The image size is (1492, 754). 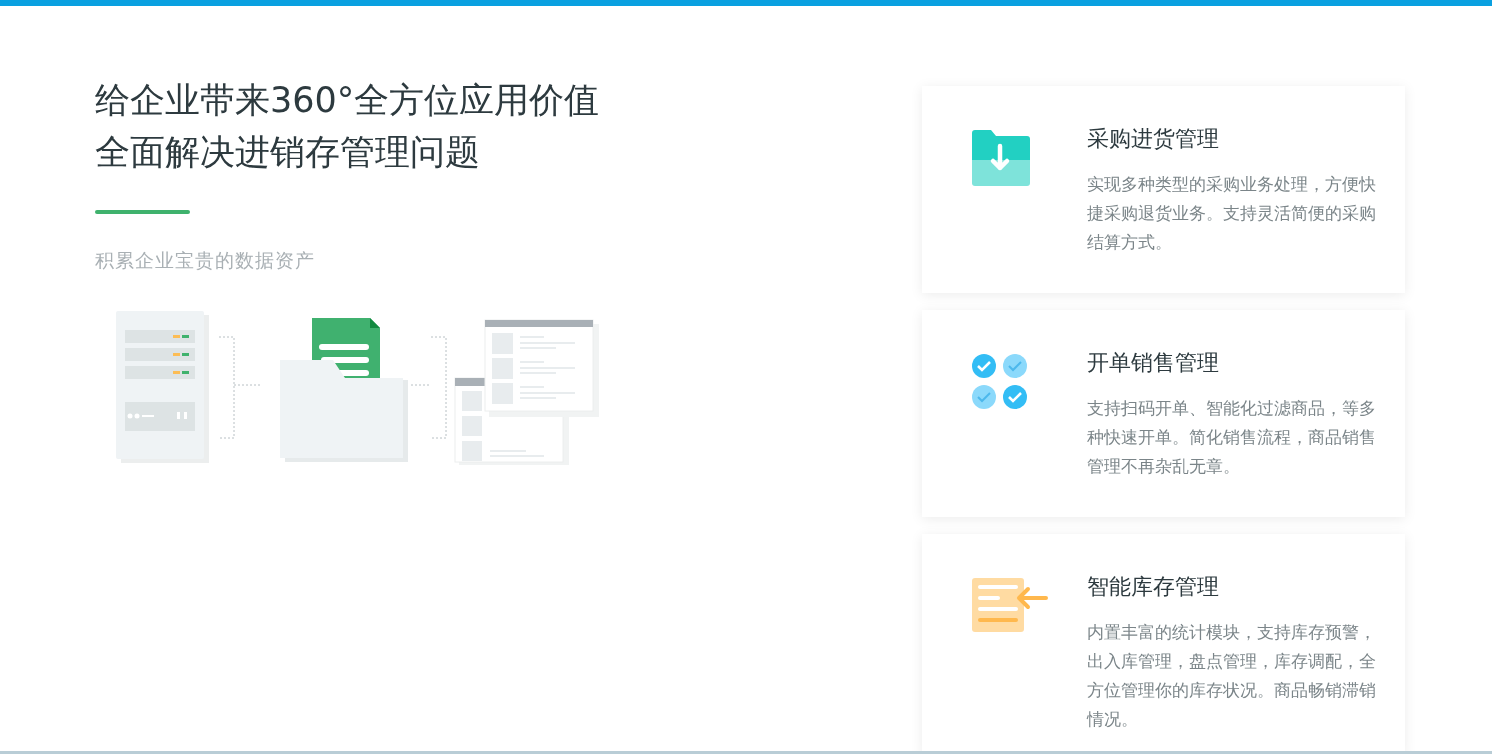 I want to click on checkmarks-icon, so click(x=1000, y=382).